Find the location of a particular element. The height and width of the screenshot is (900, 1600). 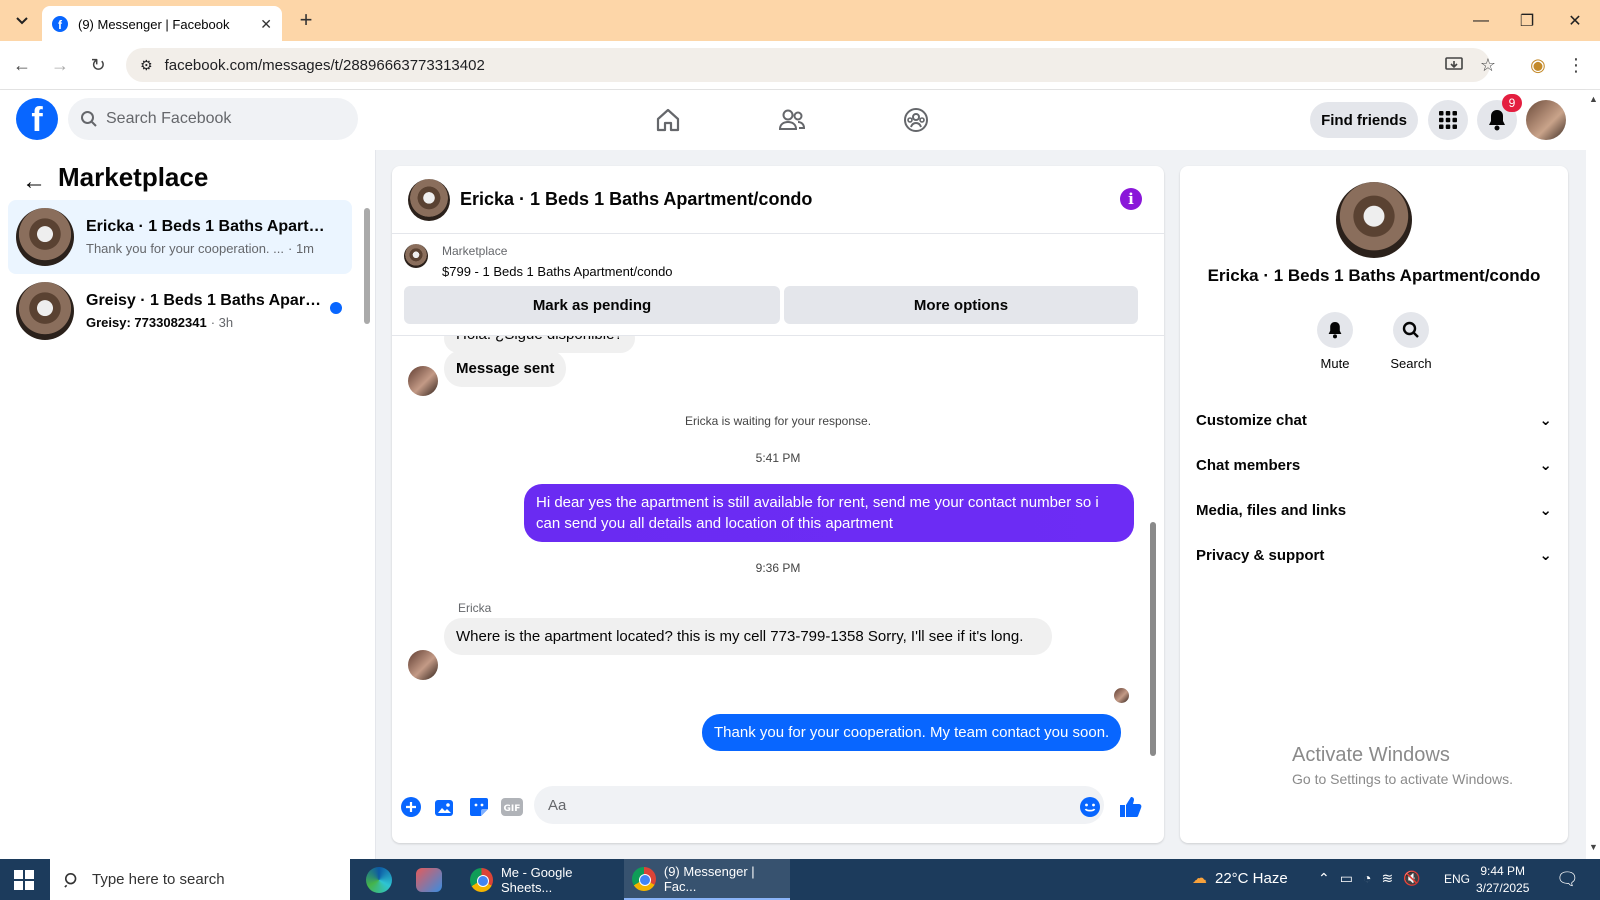

notification-center-icon: 🗨 is located at coordinates (1567, 879).